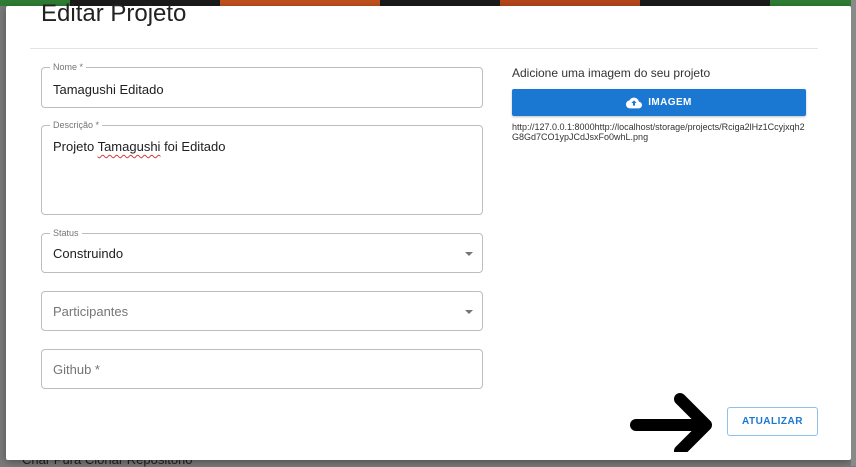 This screenshot has width=856, height=467. What do you see at coordinates (76, 369) in the screenshot?
I see `github-placeholder: Github *` at bounding box center [76, 369].